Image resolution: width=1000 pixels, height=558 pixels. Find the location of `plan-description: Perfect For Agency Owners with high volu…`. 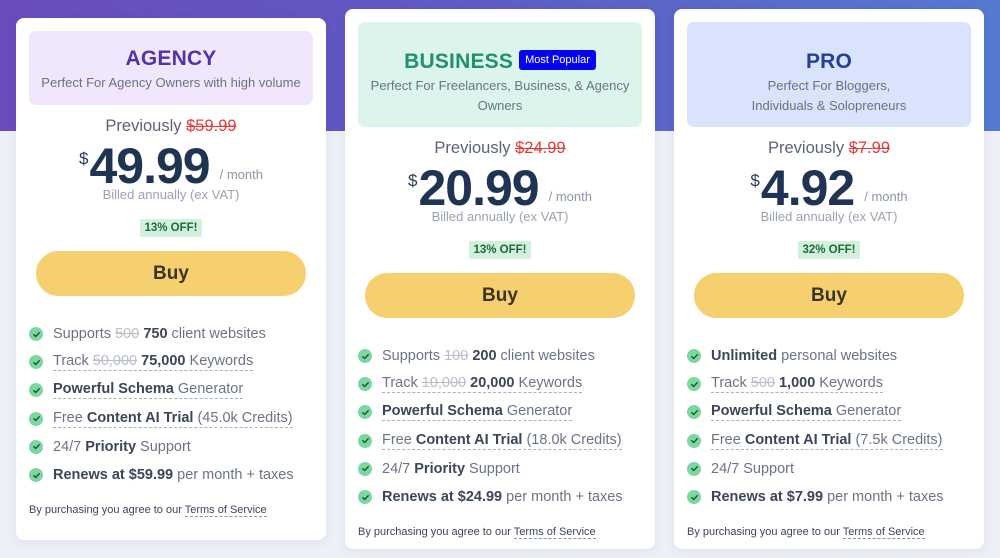

plan-description: Perfect For Agency Owners with high volu… is located at coordinates (171, 82).